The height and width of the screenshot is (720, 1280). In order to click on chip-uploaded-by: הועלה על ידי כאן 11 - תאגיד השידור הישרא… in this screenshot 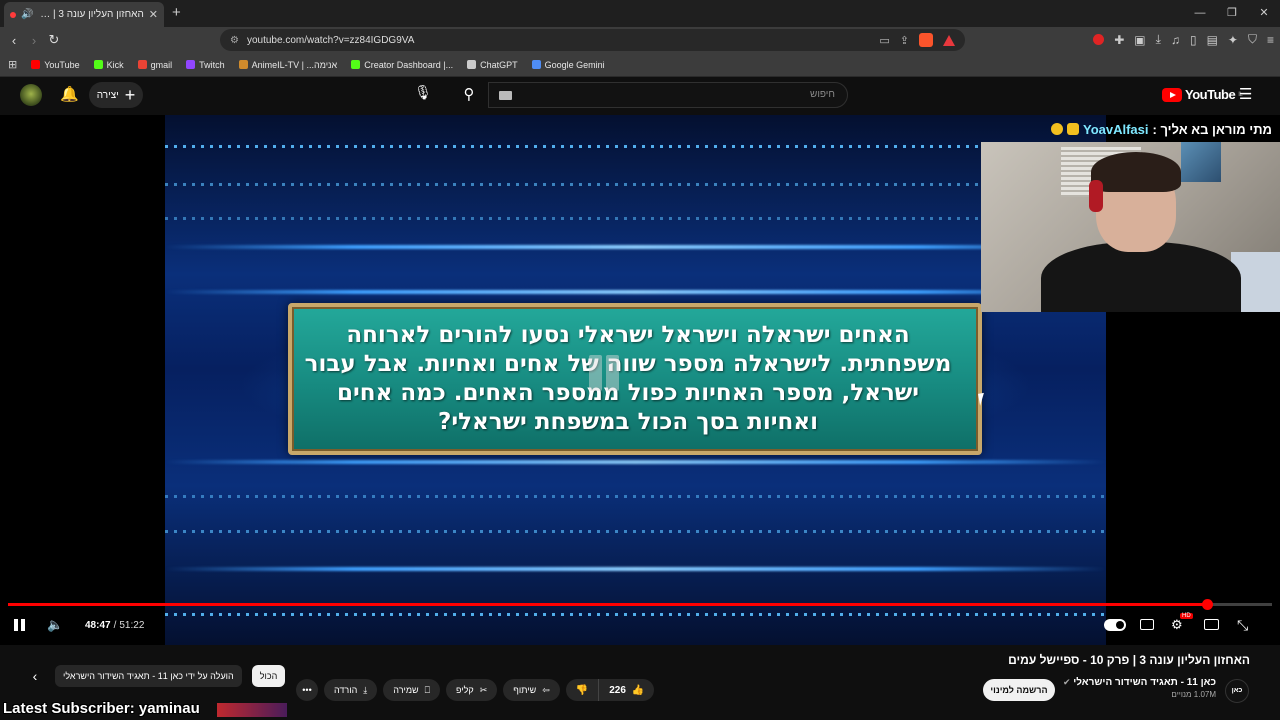, I will do `click(148, 676)`.